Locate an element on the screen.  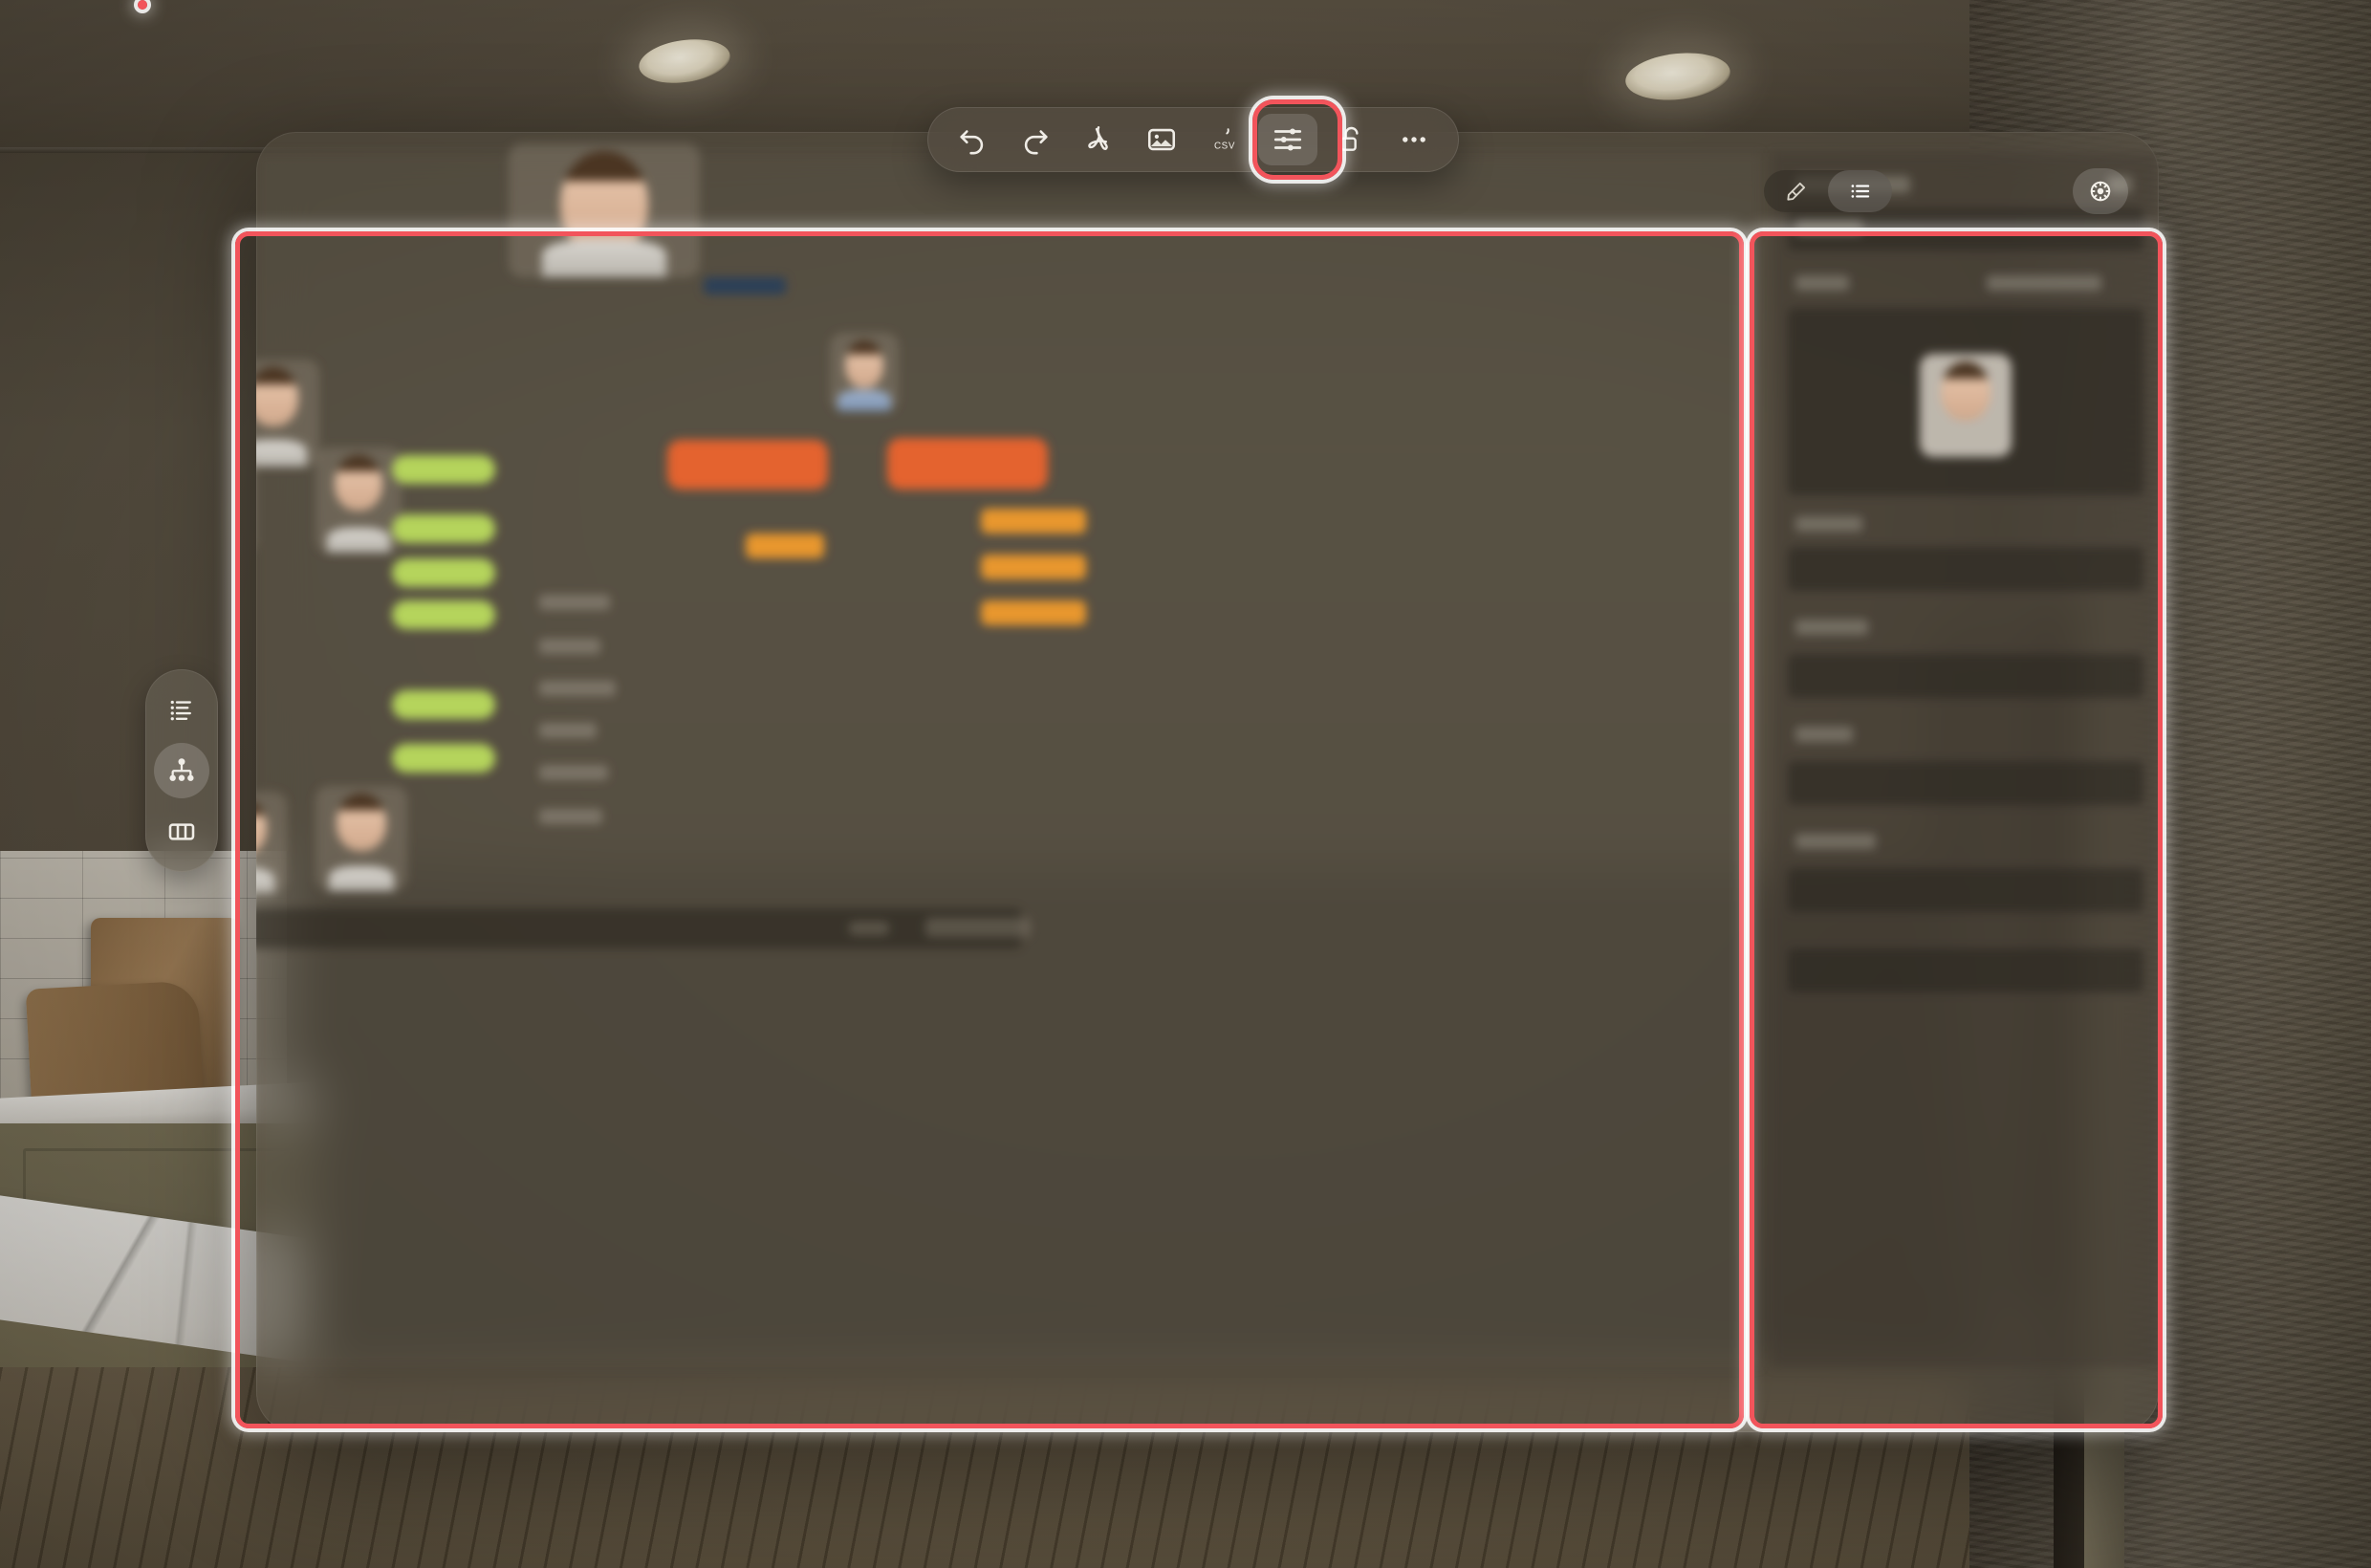
inspectors-area is located at coordinates (1966, 760).